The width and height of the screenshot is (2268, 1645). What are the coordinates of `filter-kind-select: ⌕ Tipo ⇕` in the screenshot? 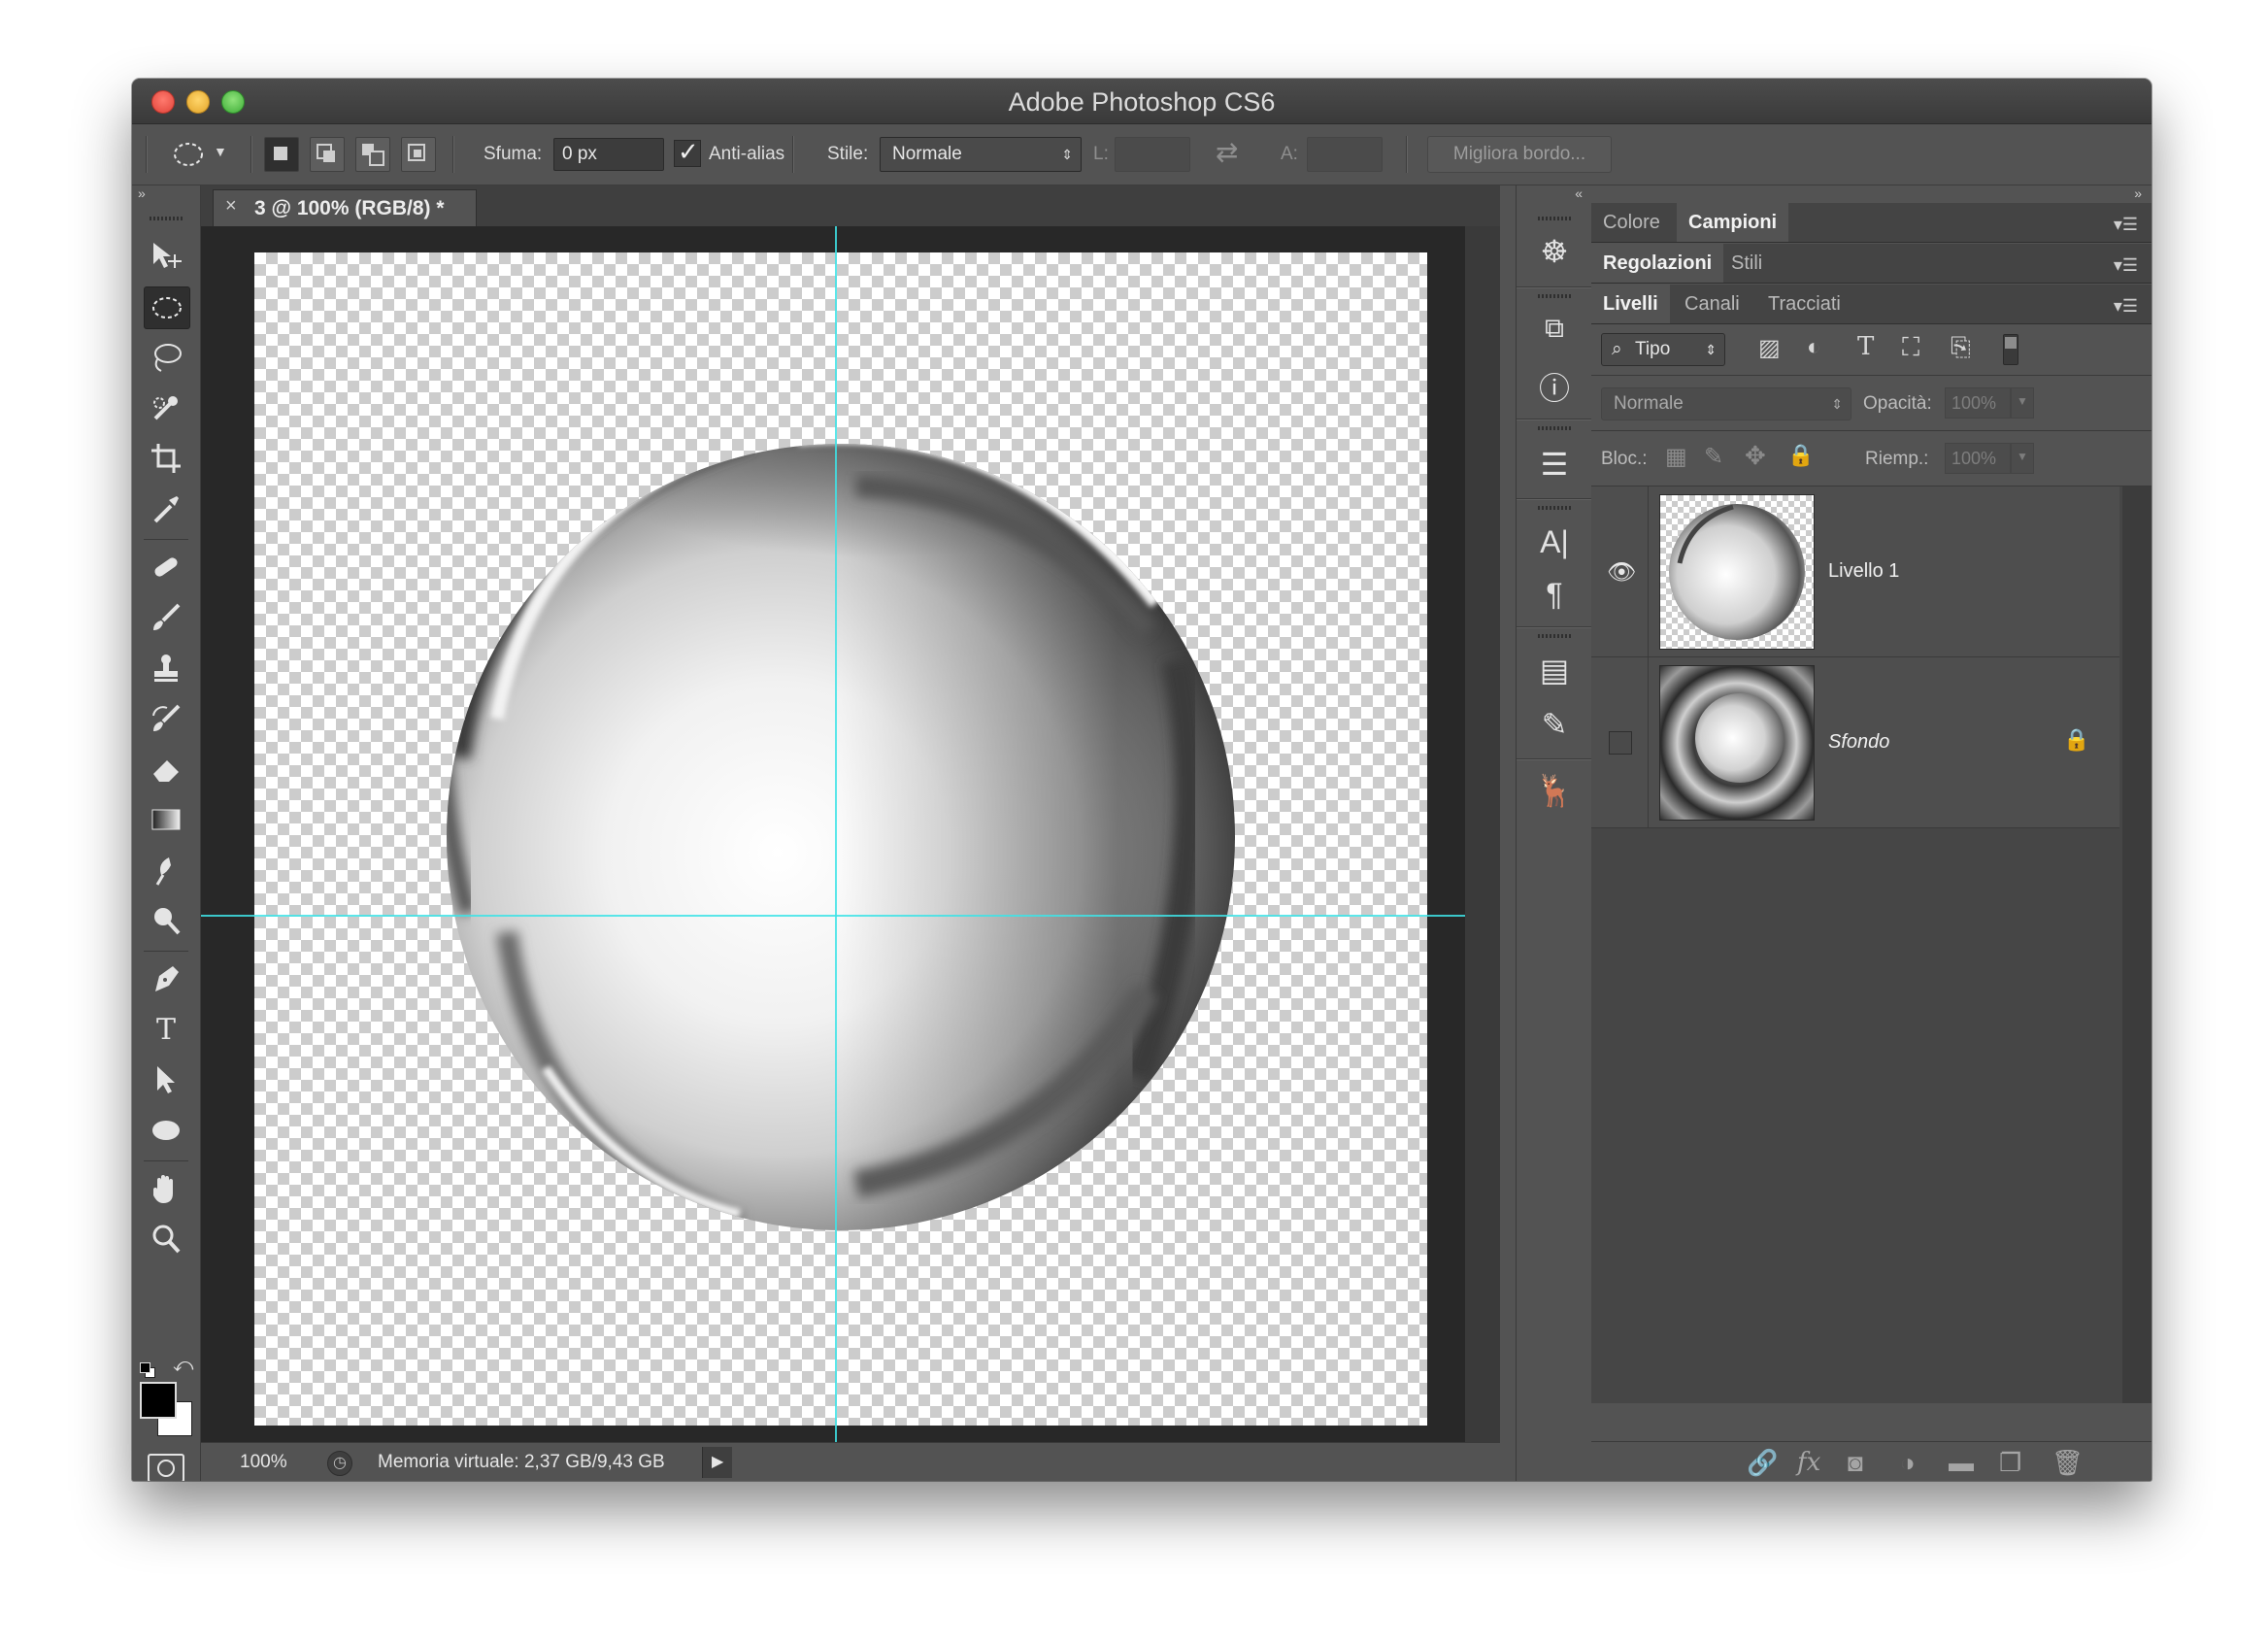 It's located at (1663, 349).